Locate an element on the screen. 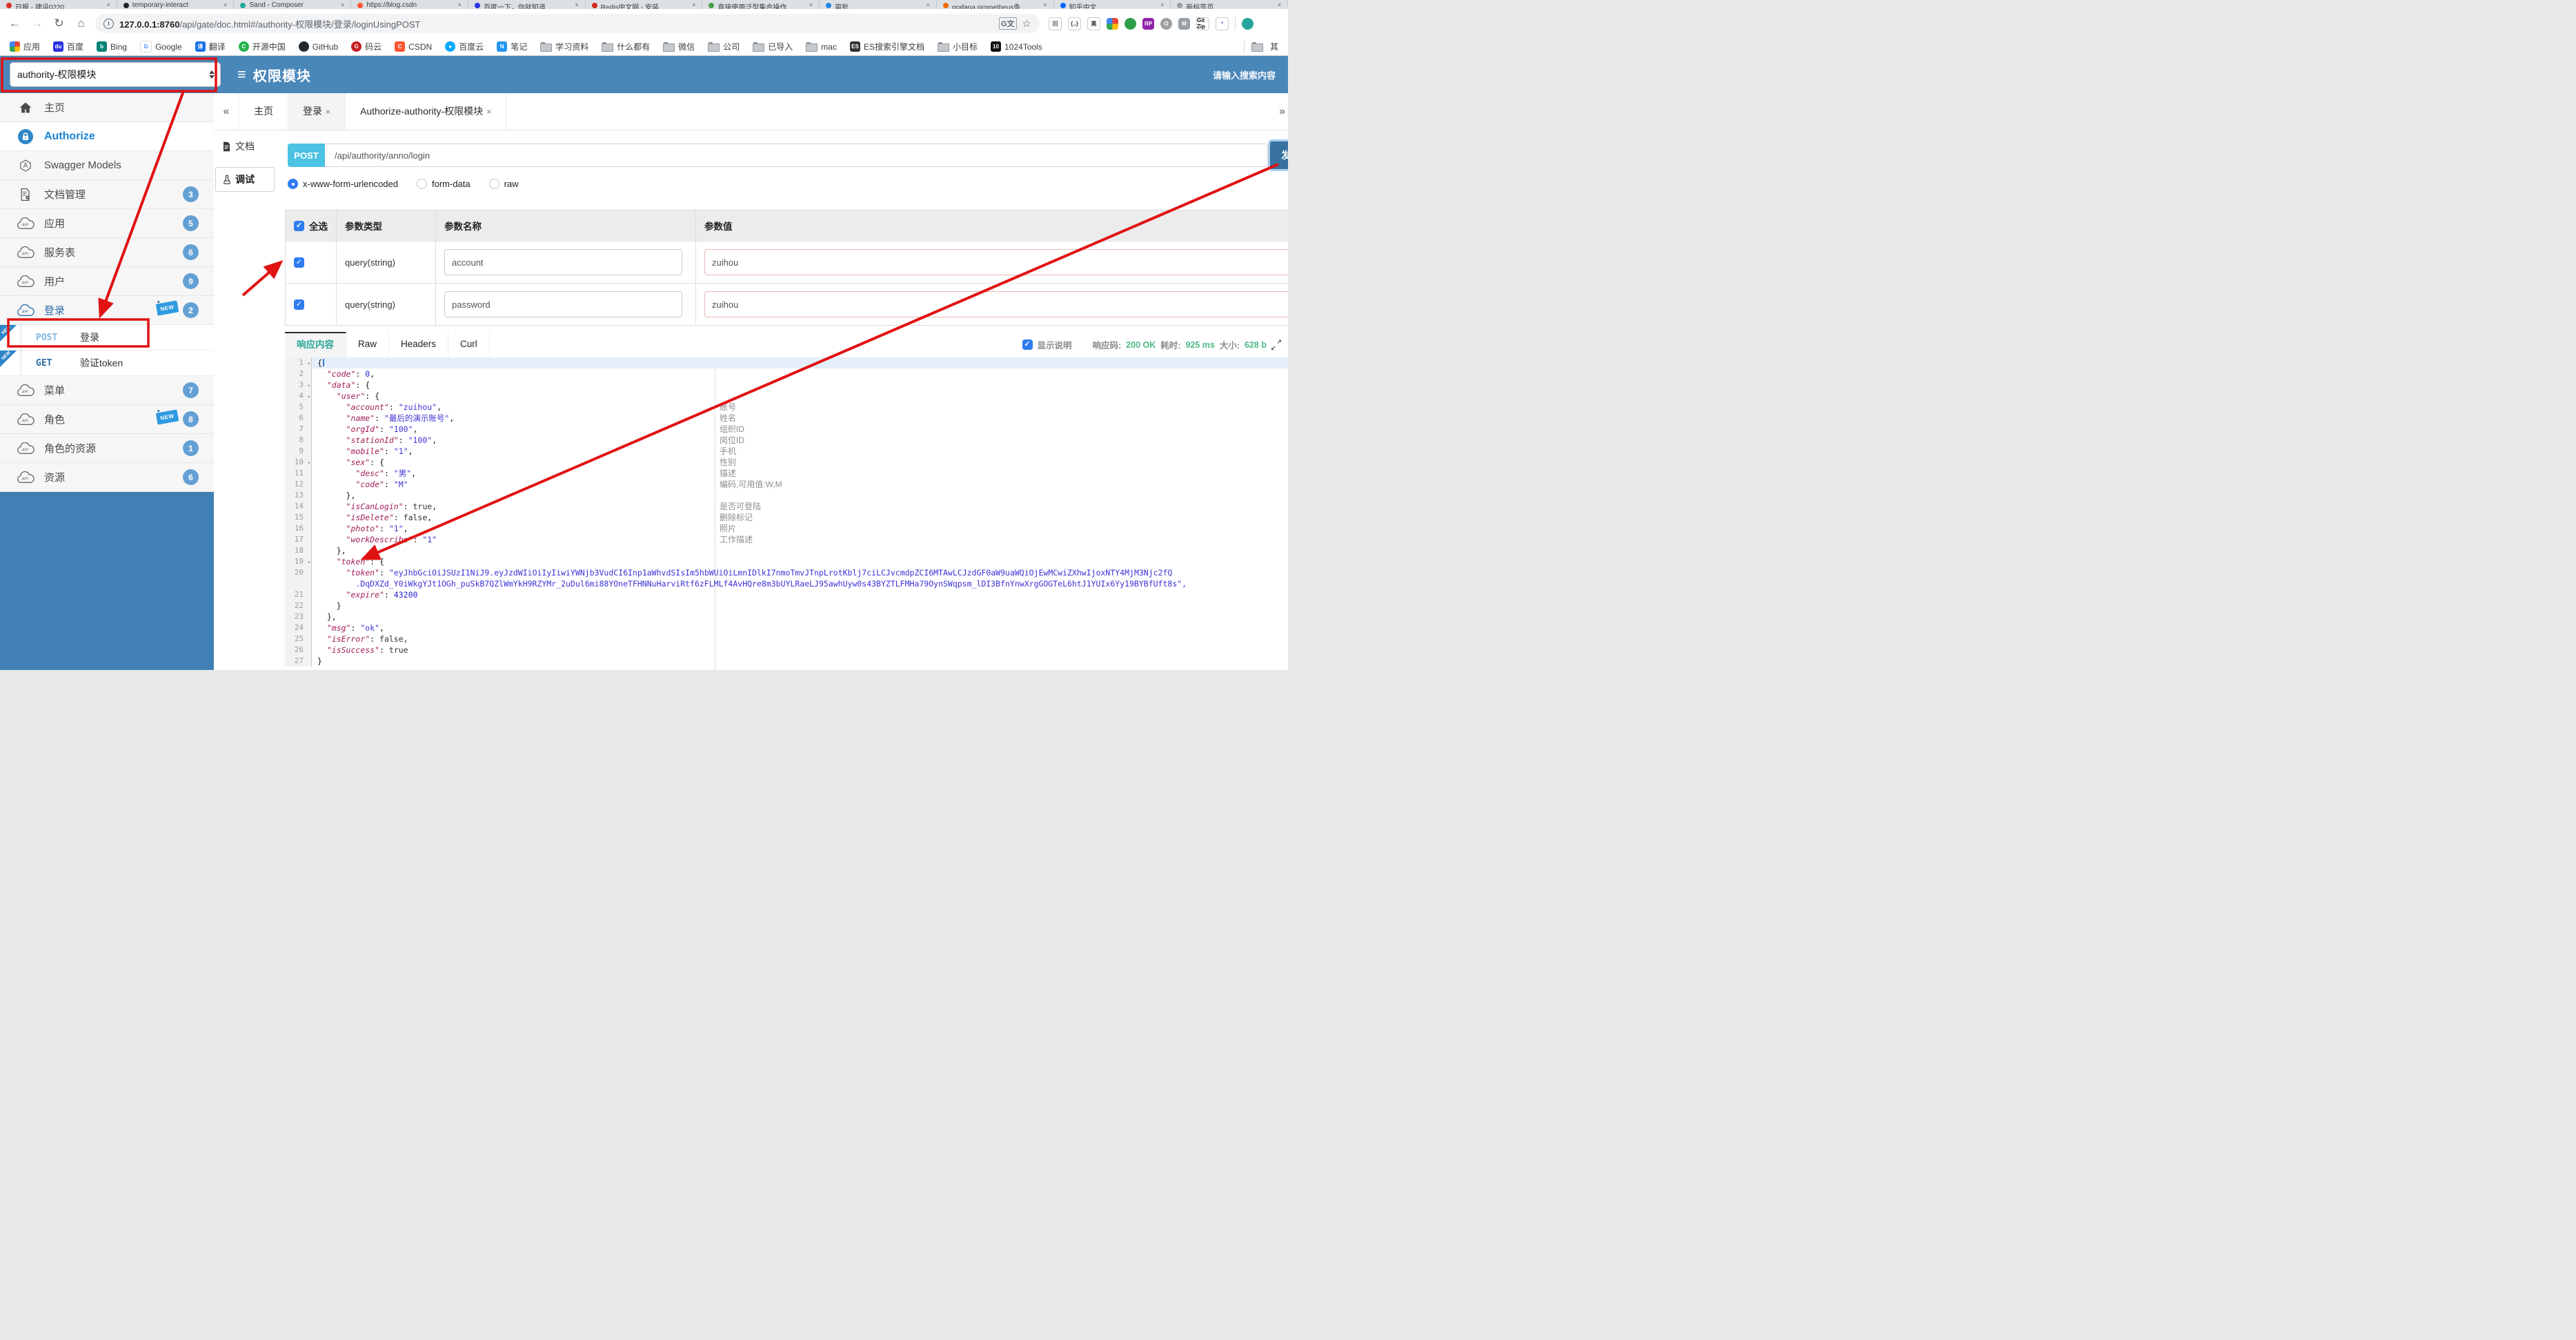 The image size is (2576, 1340). browser-tab: https://blog.csdn × is located at coordinates (409, 4).